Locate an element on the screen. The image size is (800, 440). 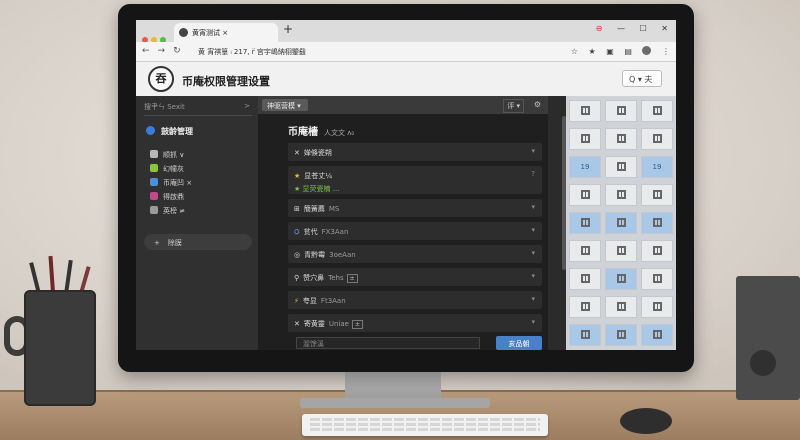
profile-avatar is located at coordinates (647, 50).